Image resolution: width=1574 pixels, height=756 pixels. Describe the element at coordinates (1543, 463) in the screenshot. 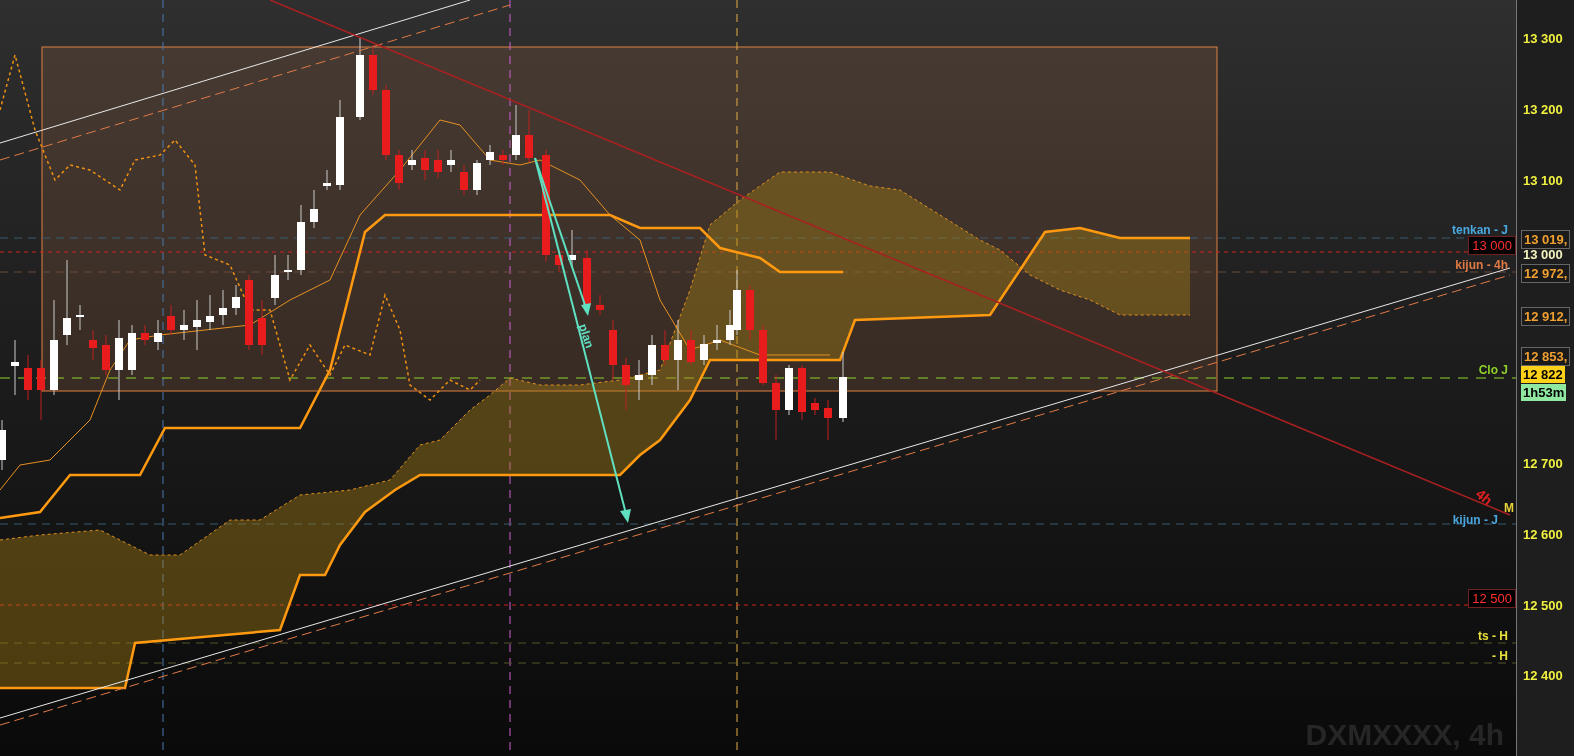

I see `axis-tick-label: 12 700` at that location.